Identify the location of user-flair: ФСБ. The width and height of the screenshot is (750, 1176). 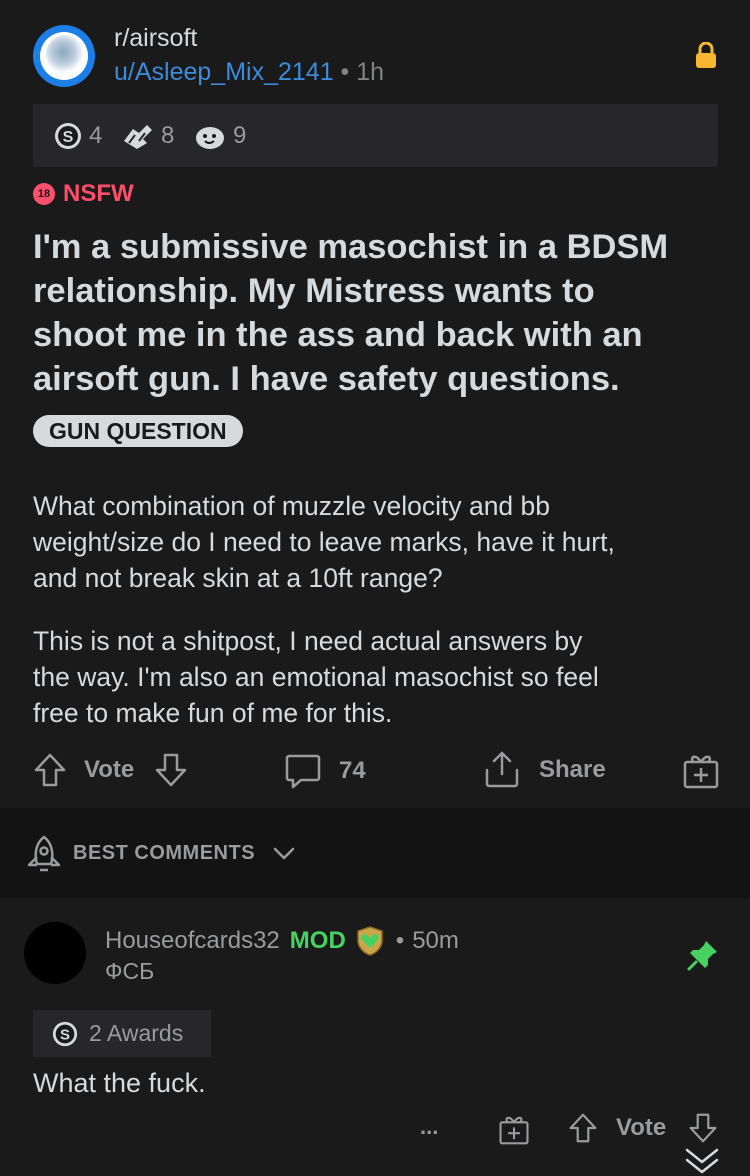
(130, 971).